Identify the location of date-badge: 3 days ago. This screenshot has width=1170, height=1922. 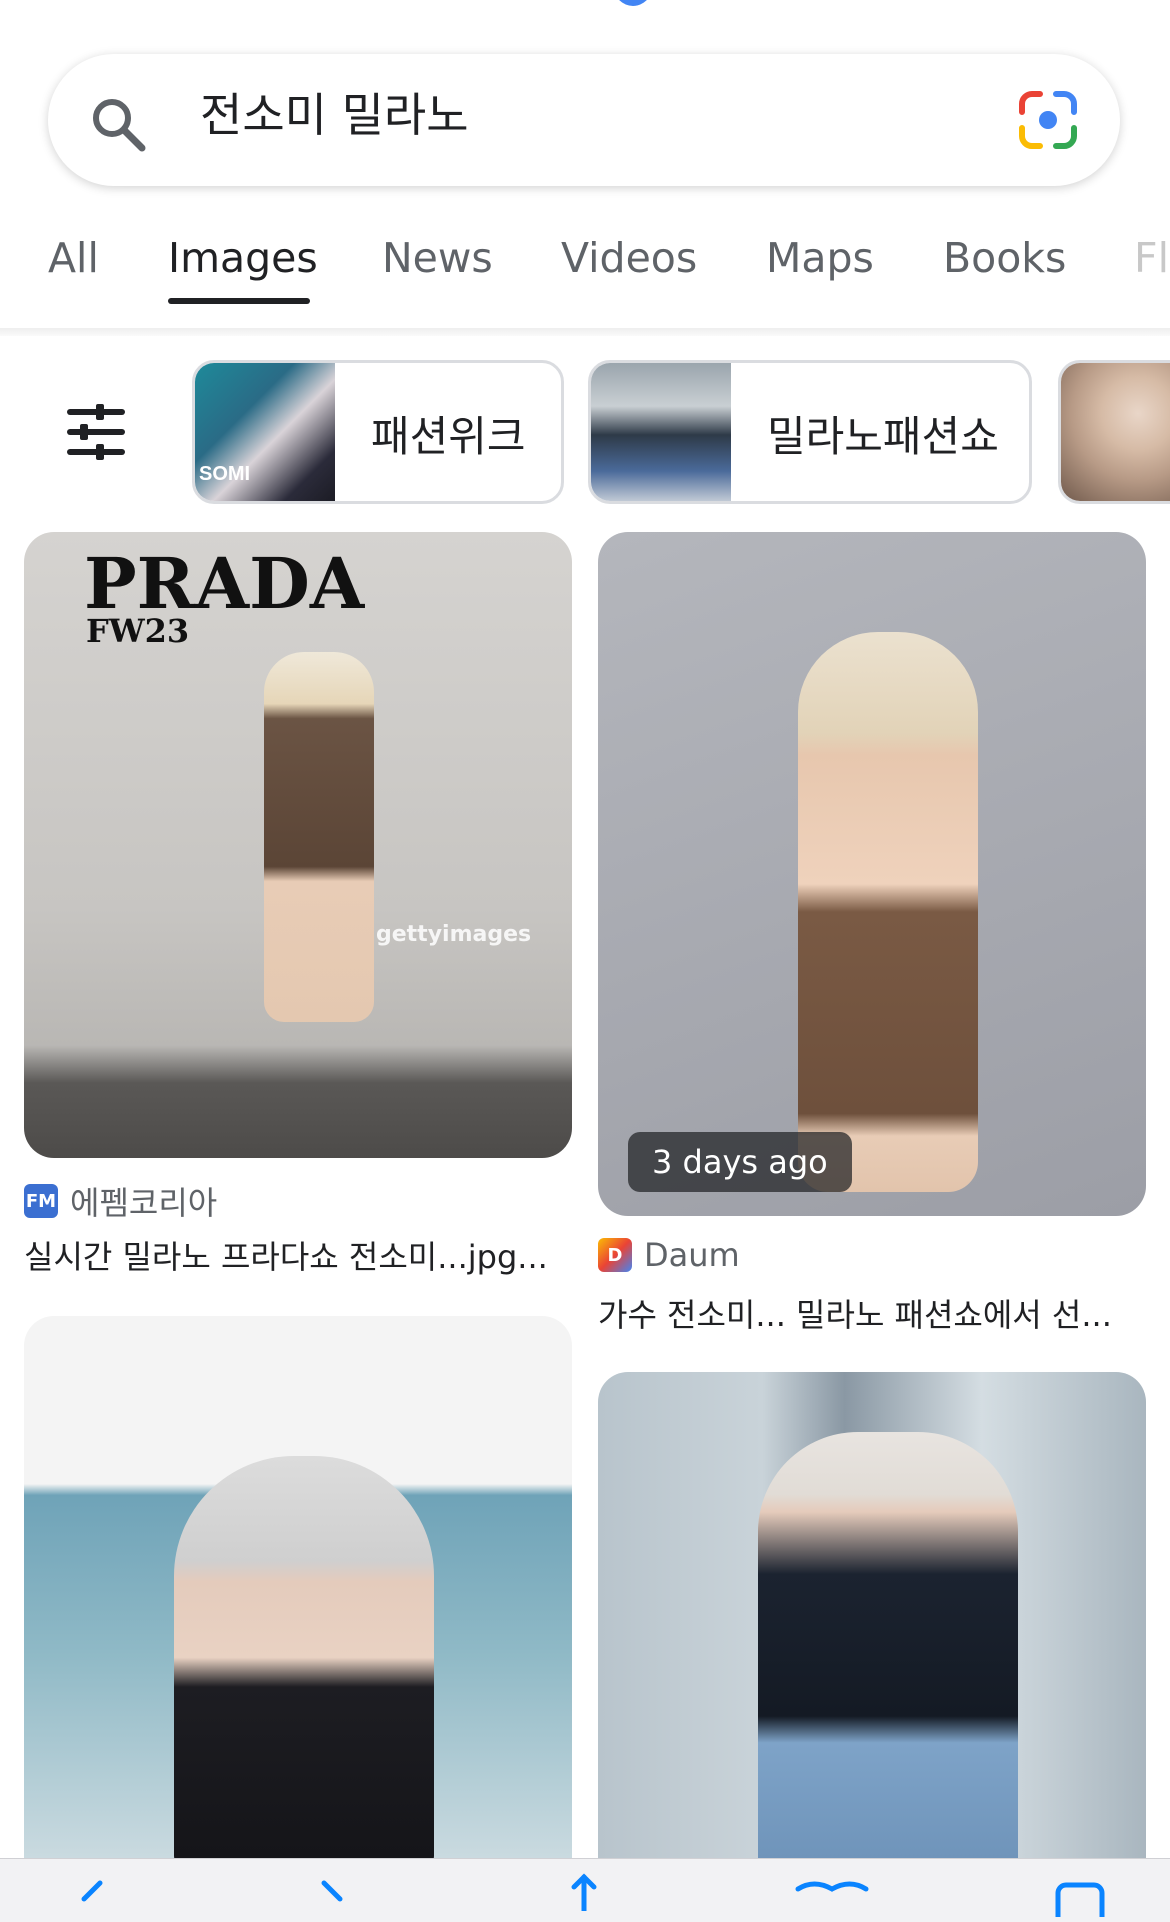
(740, 1162).